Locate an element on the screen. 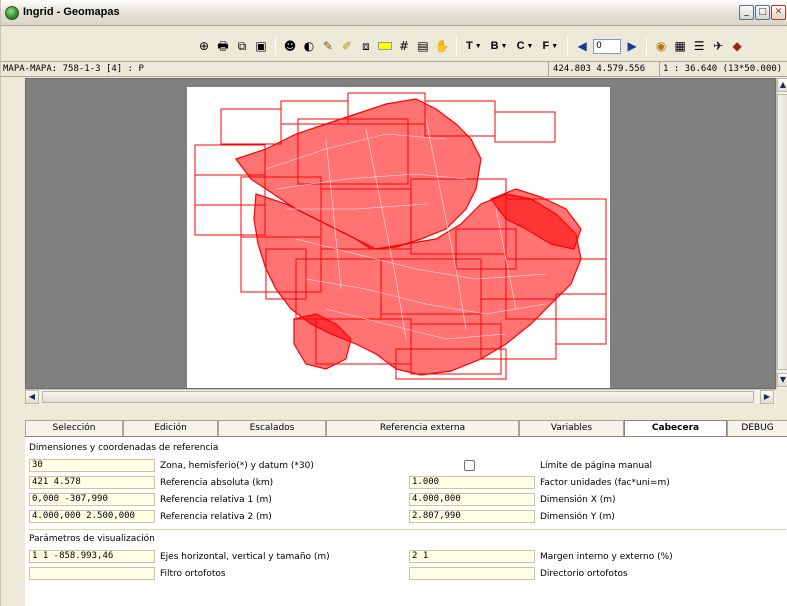 This screenshot has height=606, width=787. margen-label: Margen interno y externo (%) is located at coordinates (606, 557).